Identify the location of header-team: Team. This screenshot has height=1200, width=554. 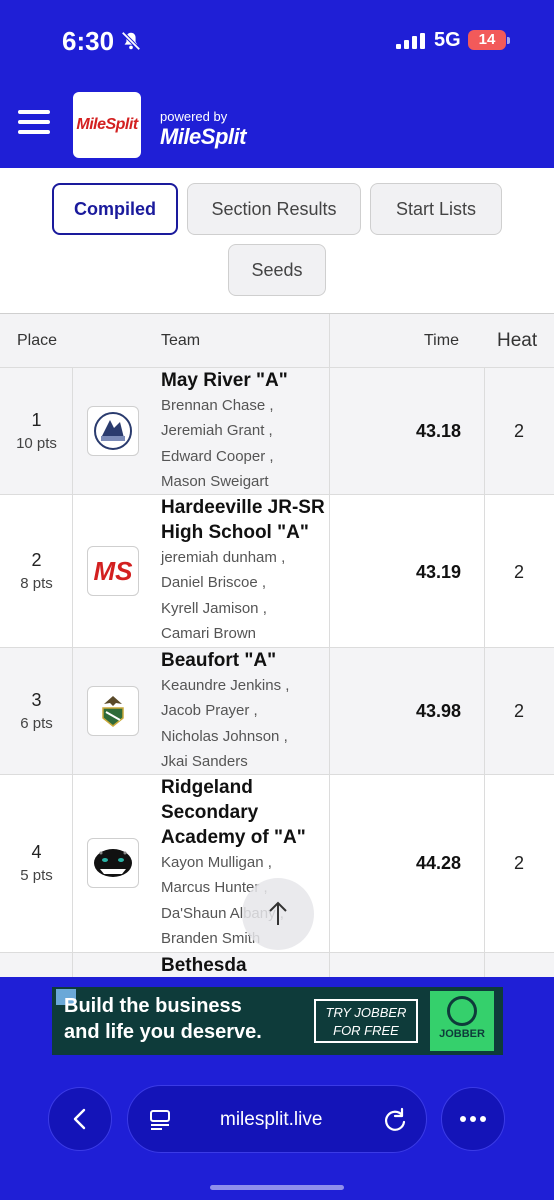
(181, 340).